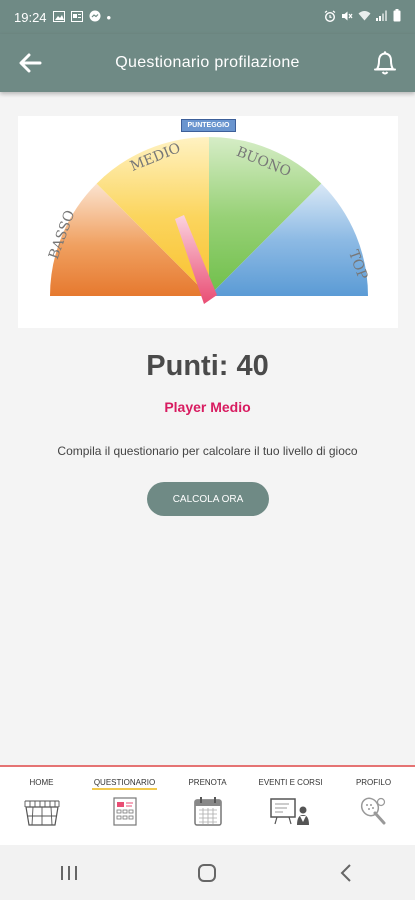  What do you see at coordinates (41, 813) in the screenshot?
I see `tennis-court-icon` at bounding box center [41, 813].